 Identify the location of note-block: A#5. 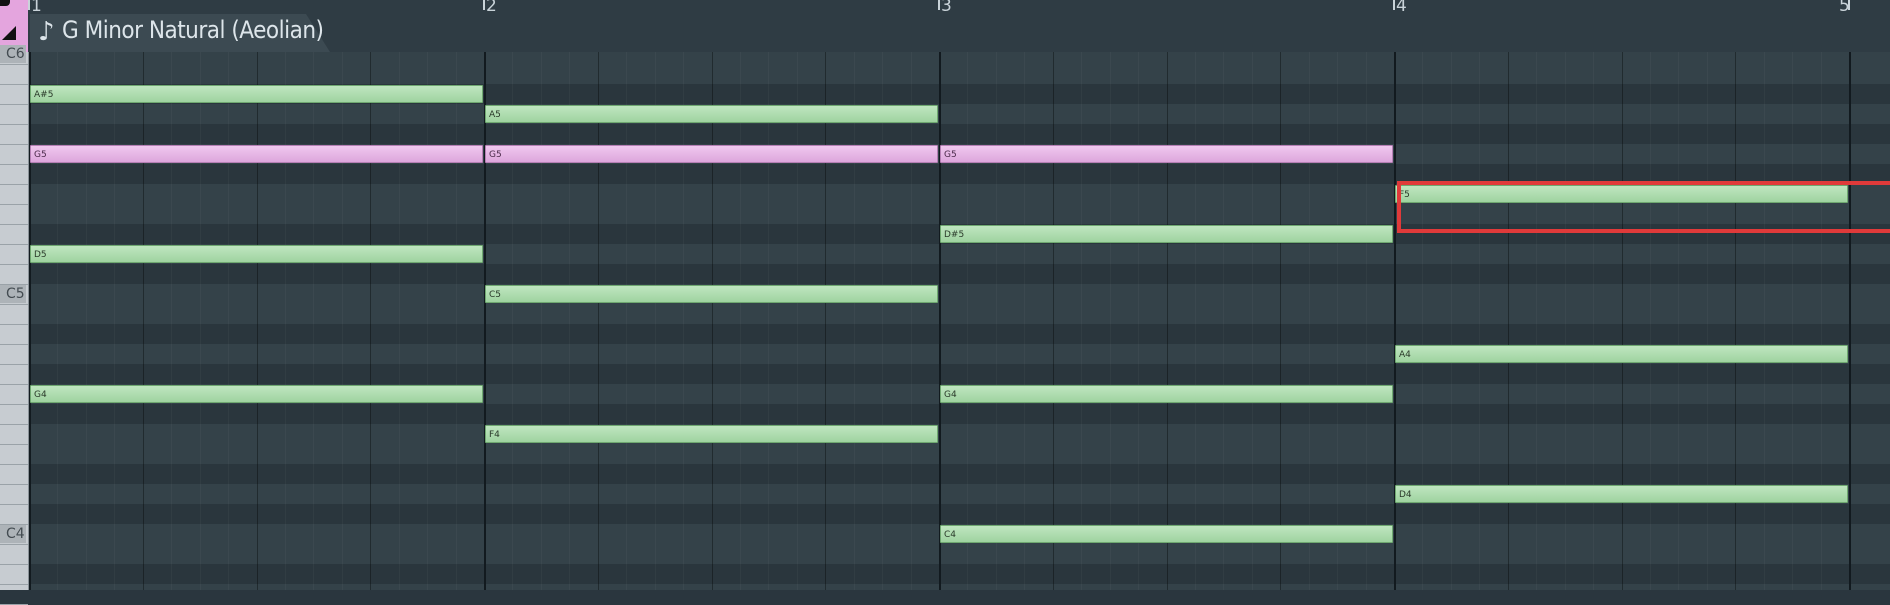
(256, 94).